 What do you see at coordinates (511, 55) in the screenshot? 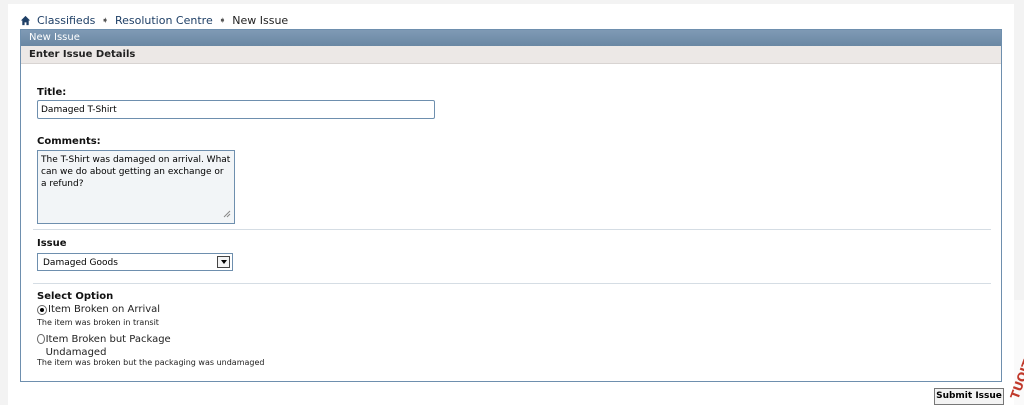
I see `section-heading: Enter Issue Details` at bounding box center [511, 55].